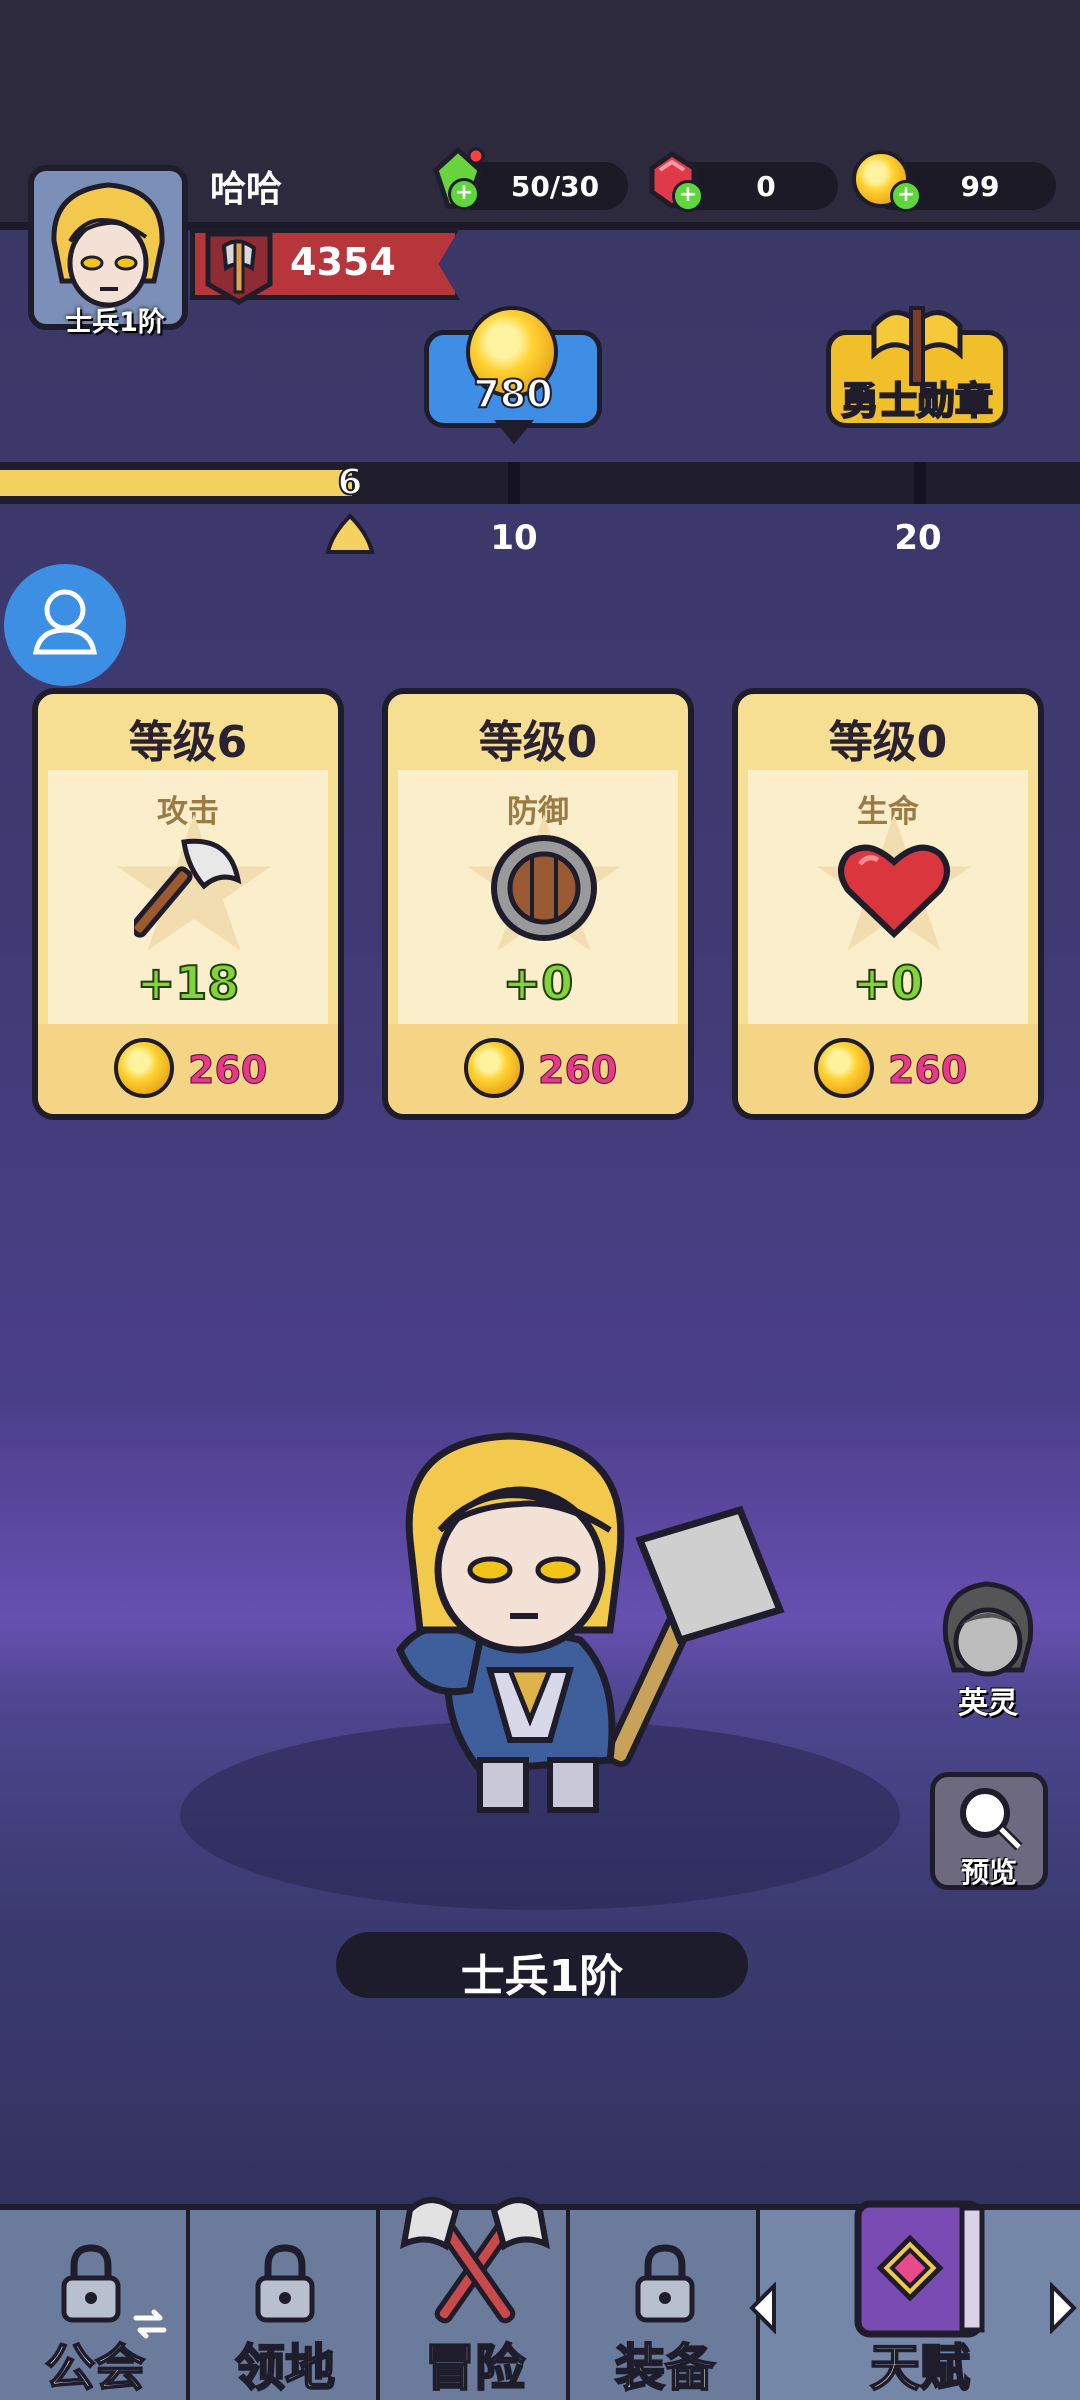  Describe the element at coordinates (246, 189) in the screenshot. I see `player-name: 哈哈` at that location.